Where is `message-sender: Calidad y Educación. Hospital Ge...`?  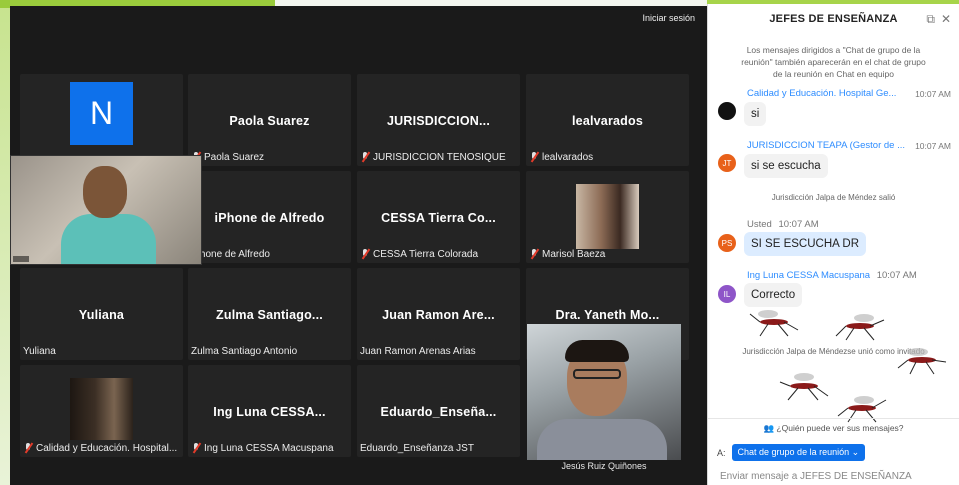
message-sender: Calidad y Educación. Hospital Ge... is located at coordinates (822, 93).